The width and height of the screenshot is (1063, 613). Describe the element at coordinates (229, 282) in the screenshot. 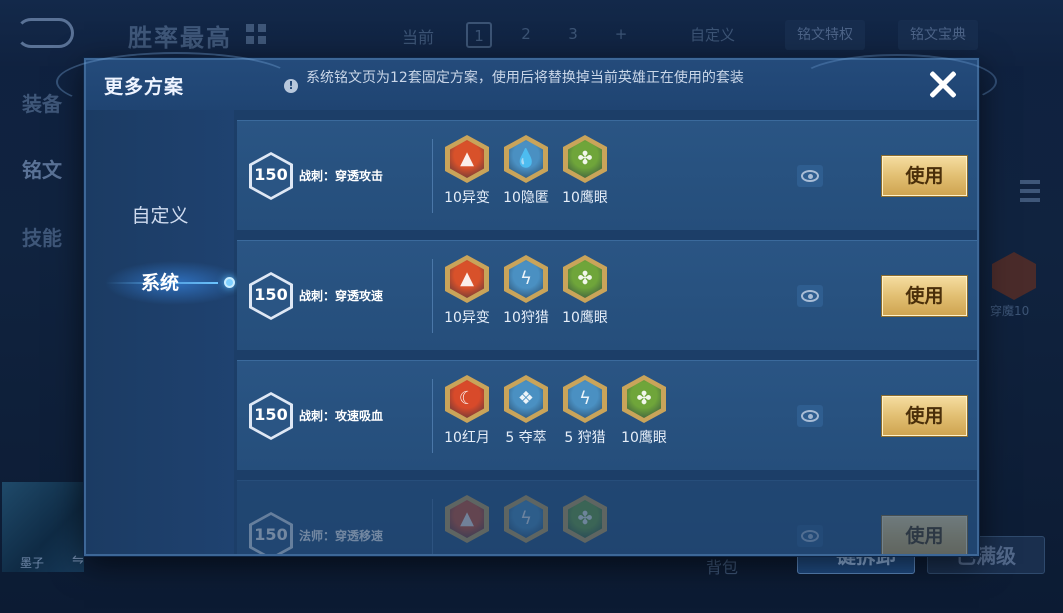

I see `selected-dot-icon` at that location.